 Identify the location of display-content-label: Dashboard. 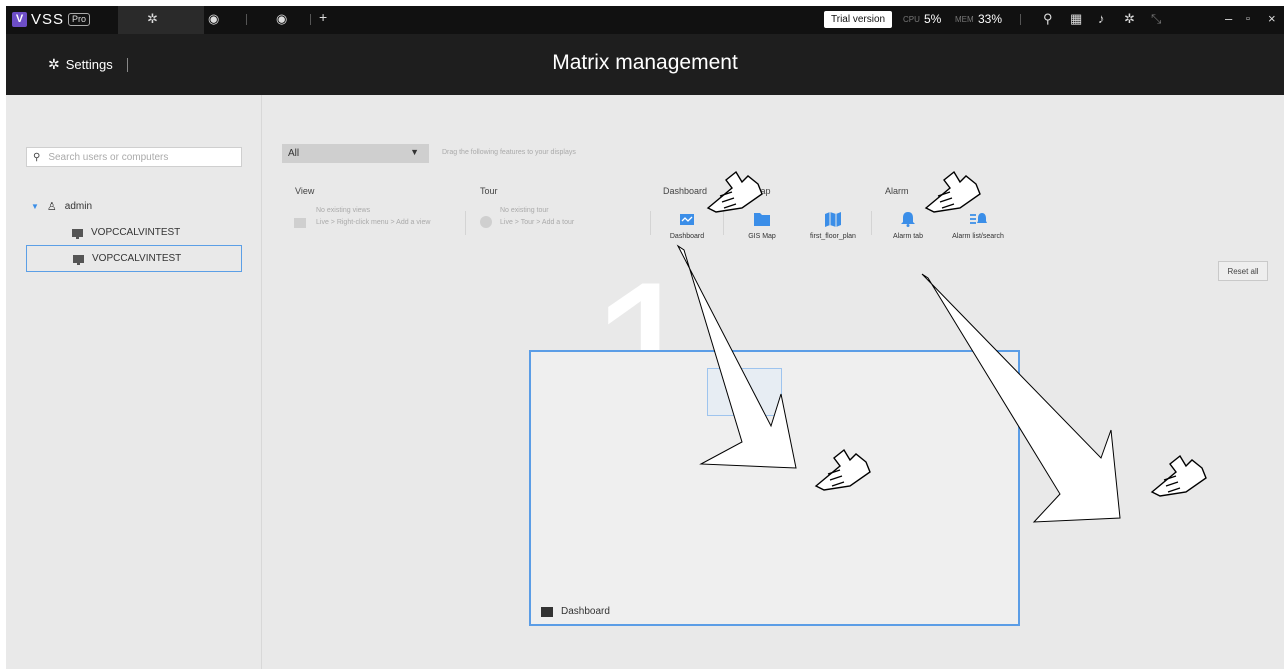
(575, 611).